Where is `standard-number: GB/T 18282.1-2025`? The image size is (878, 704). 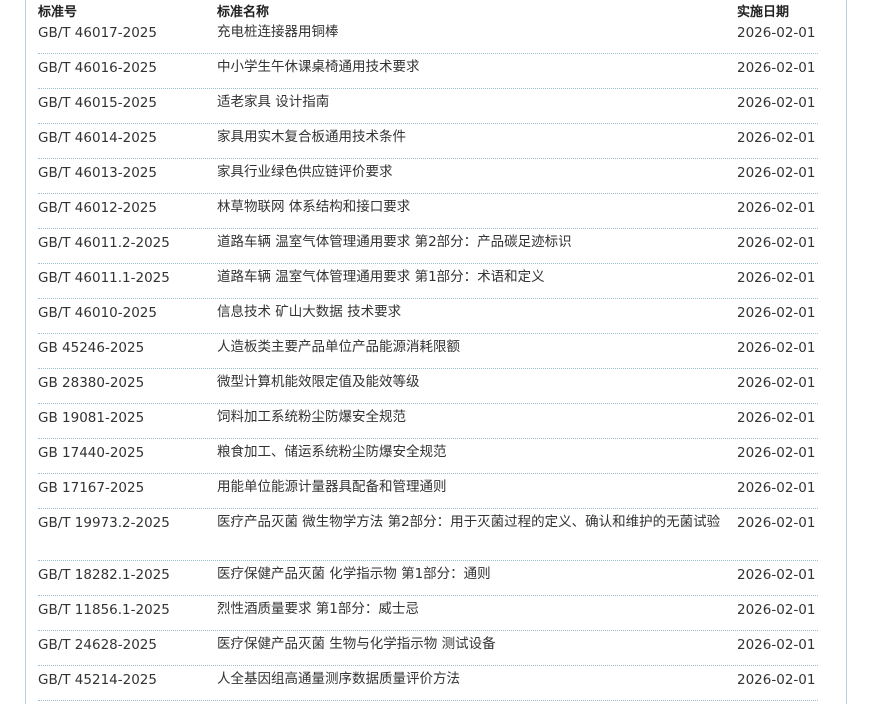 standard-number: GB/T 18282.1-2025 is located at coordinates (104, 575).